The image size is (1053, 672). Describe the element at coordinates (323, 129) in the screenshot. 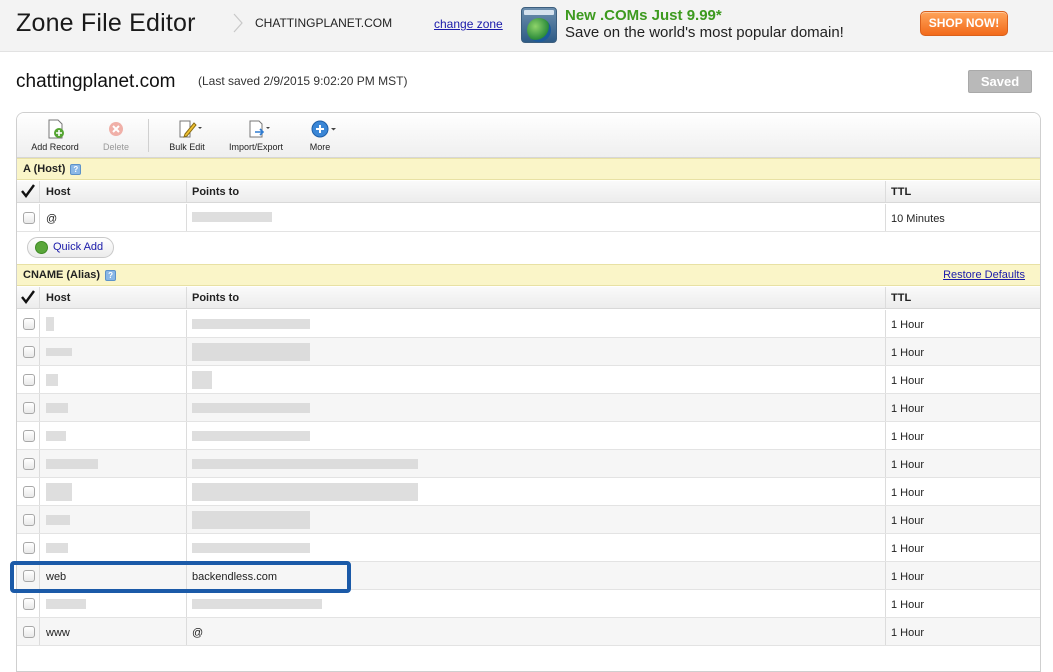

I see `more-icon` at that location.